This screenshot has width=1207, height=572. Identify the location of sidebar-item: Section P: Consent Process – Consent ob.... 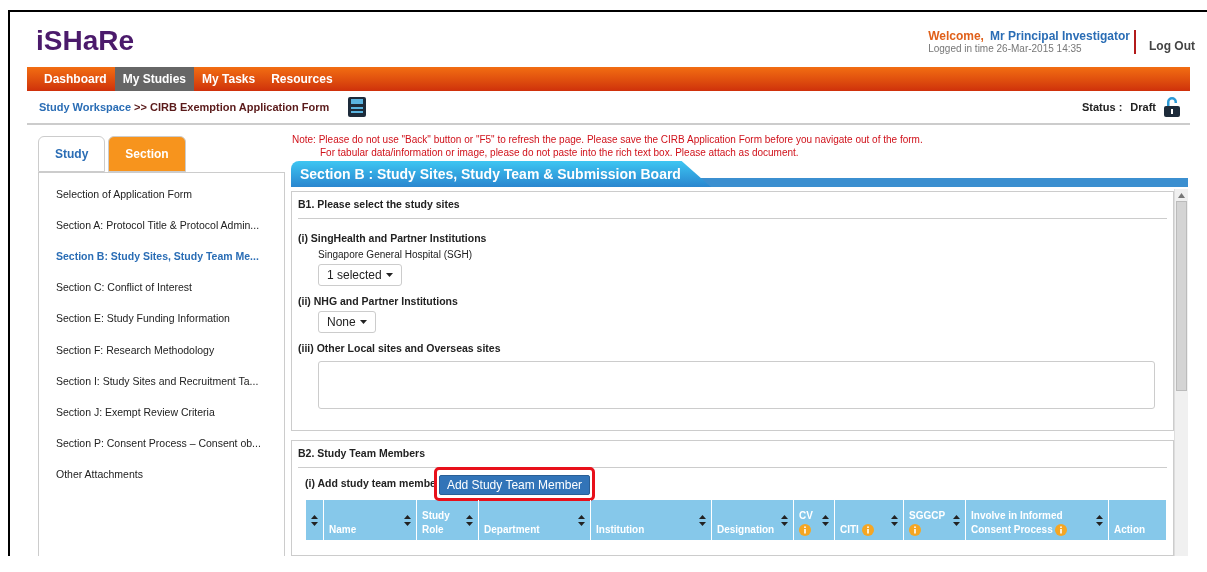
(158, 444).